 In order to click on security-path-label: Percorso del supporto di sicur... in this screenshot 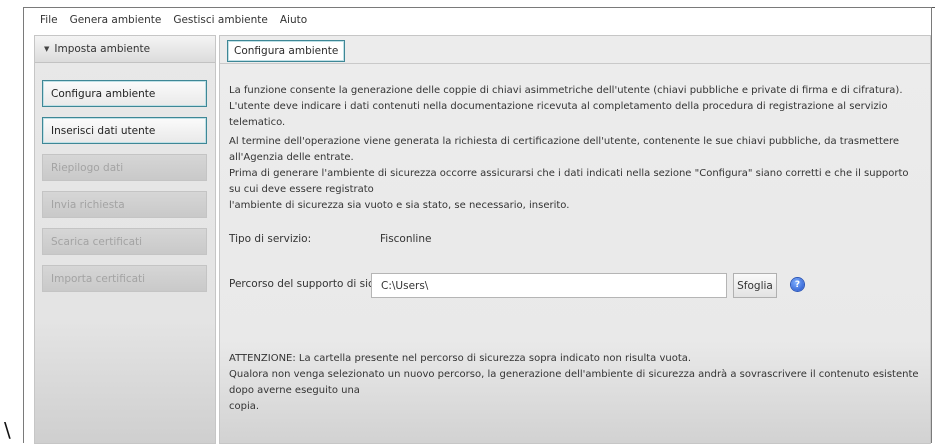, I will do `click(311, 284)`.